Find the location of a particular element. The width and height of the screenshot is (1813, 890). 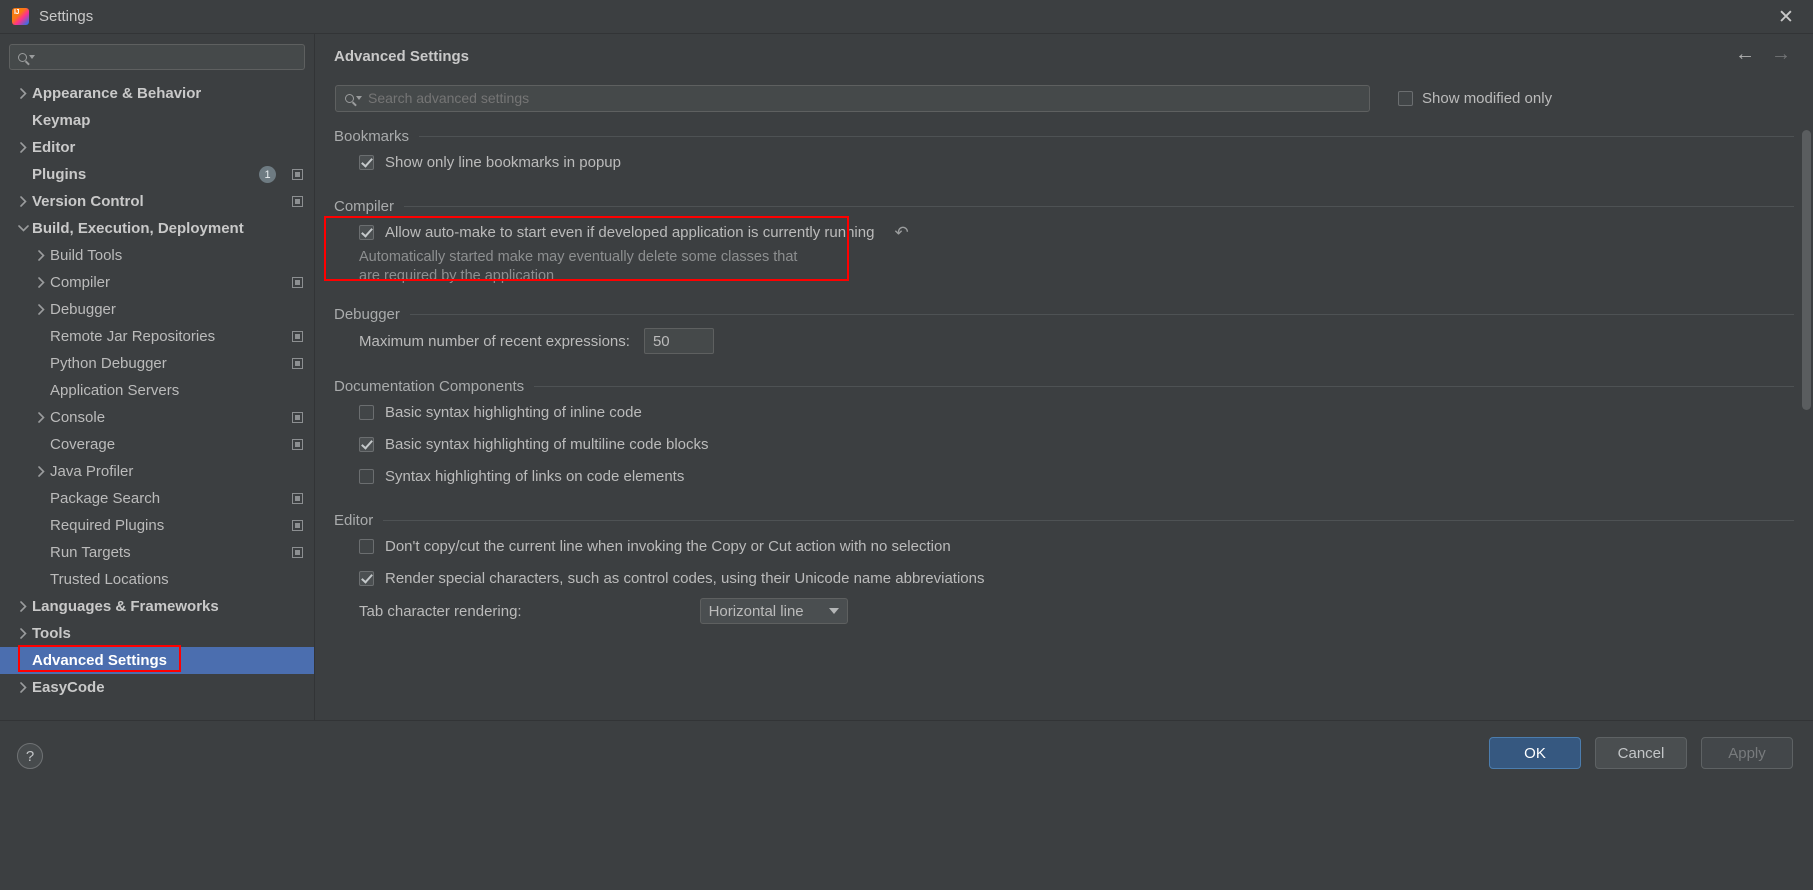

sidebar-item-plugins: Plugins 1 is located at coordinates (157, 174).